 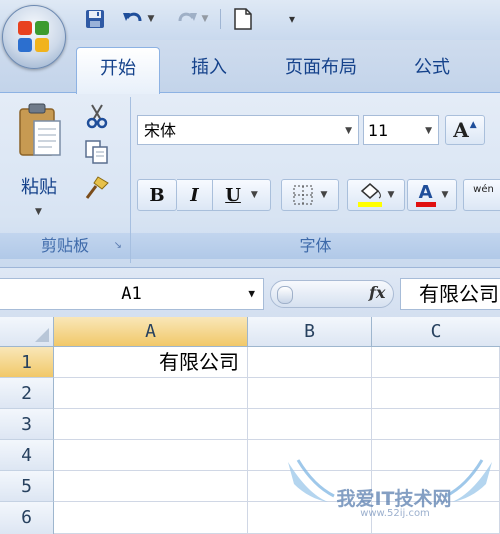 I want to click on clipboard-group-title: 剪贴板, so click(x=64, y=245).